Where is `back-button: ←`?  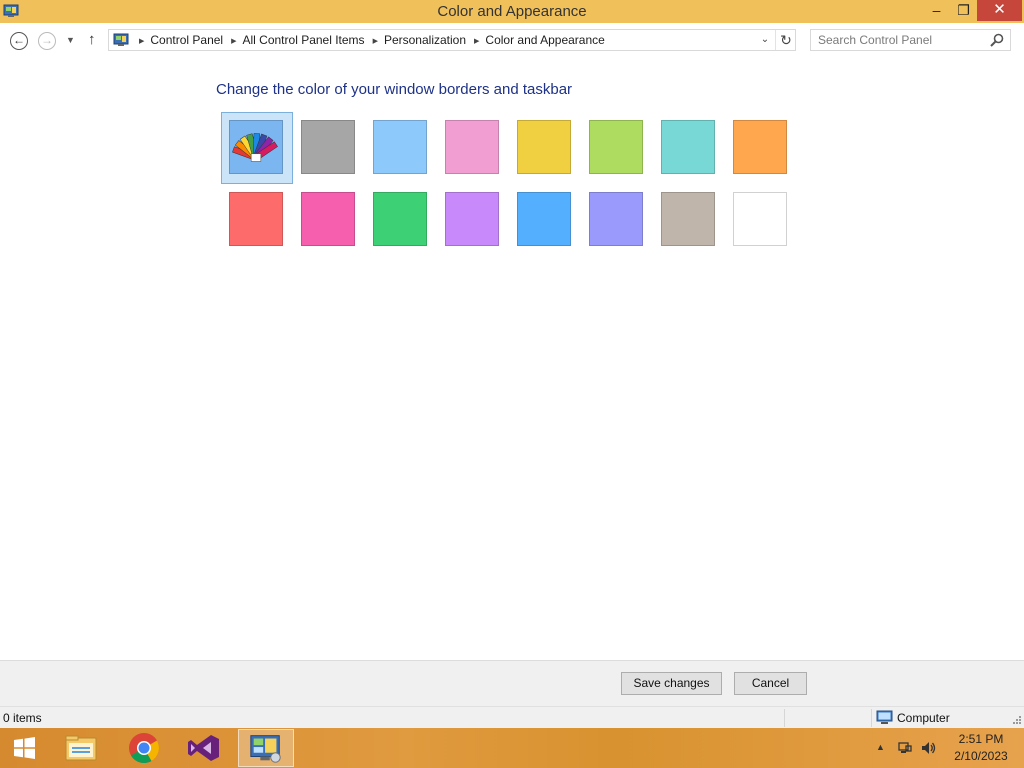
back-button: ← is located at coordinates (19, 41).